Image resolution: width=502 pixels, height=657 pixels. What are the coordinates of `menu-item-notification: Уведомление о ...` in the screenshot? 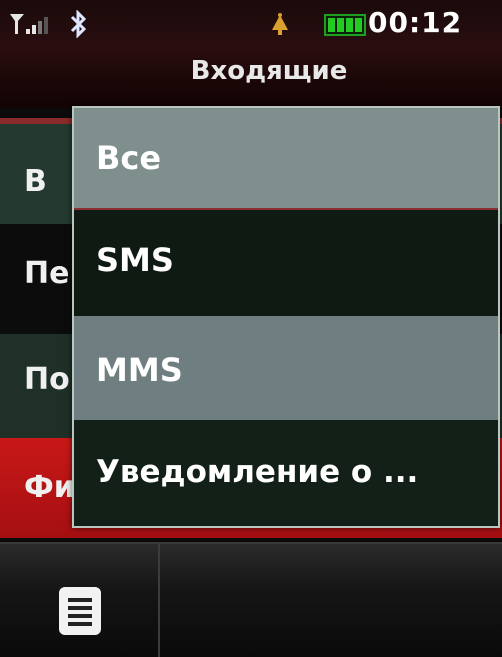 It's located at (286, 473).